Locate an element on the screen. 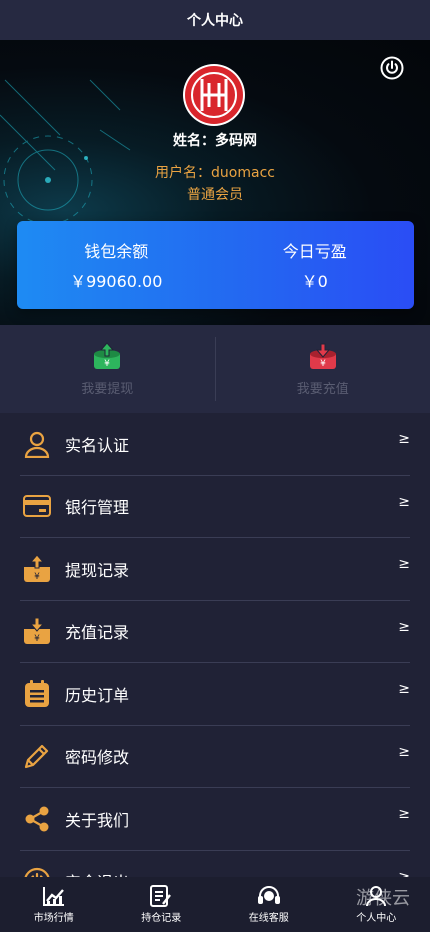 This screenshot has height=932, width=430. power-icon is located at coordinates (392, 68).